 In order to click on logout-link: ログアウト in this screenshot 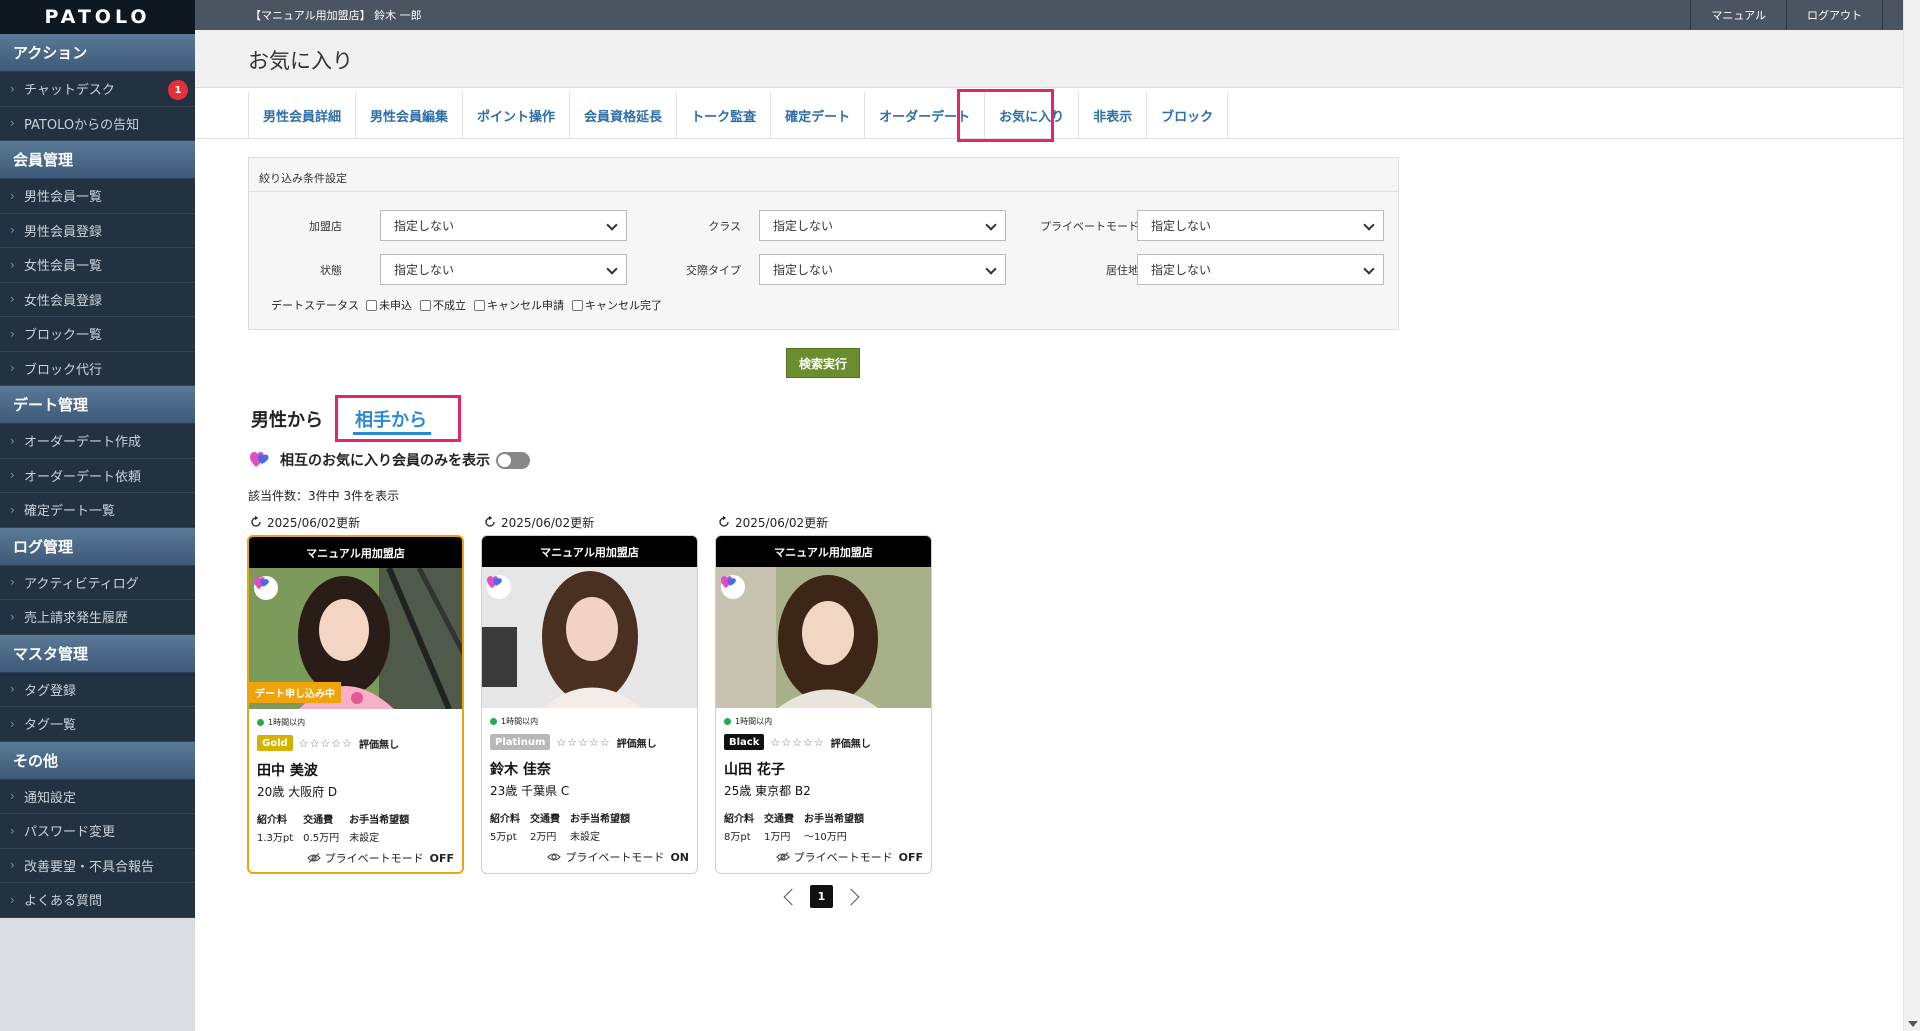, I will do `click(1834, 15)`.